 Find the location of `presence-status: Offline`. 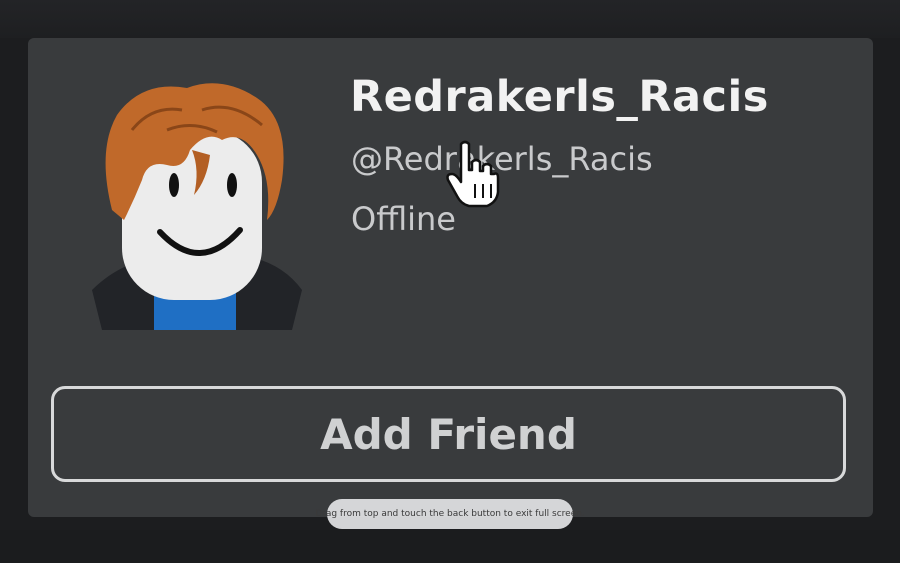

presence-status: Offline is located at coordinates (403, 219).